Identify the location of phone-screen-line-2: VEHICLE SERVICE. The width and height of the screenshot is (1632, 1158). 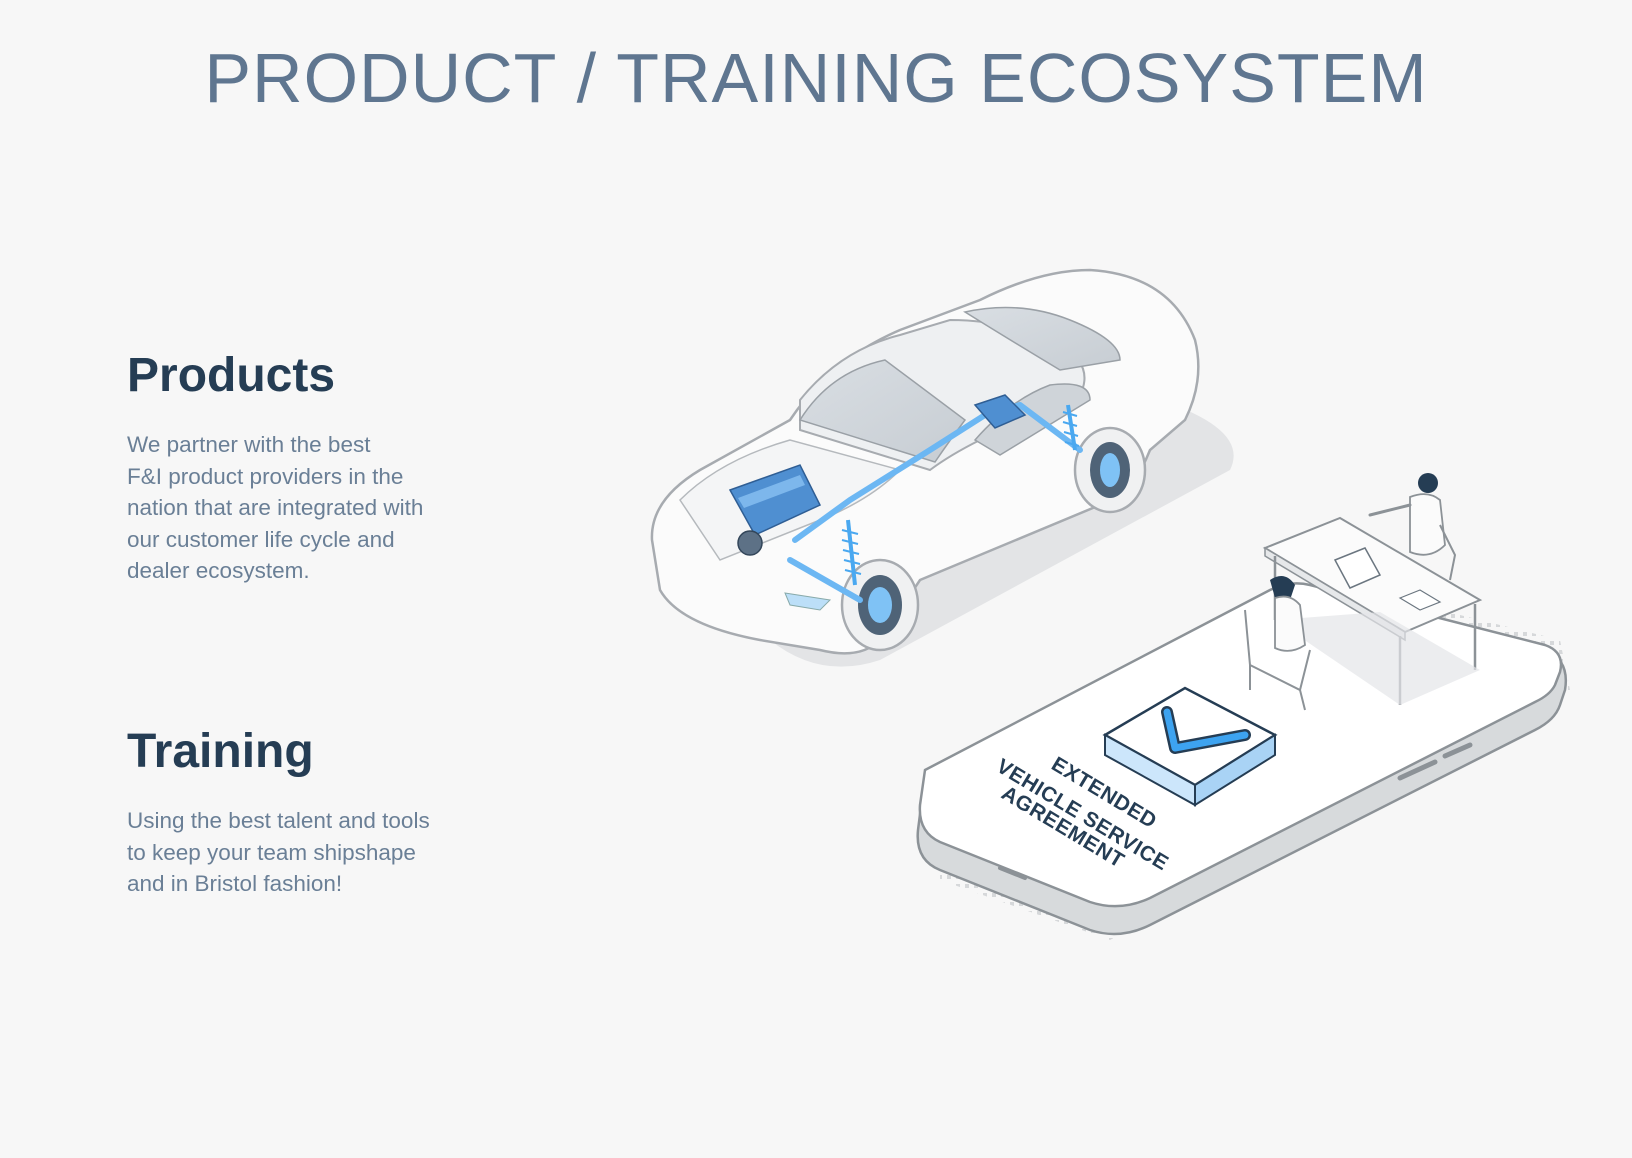
(1082, 815).